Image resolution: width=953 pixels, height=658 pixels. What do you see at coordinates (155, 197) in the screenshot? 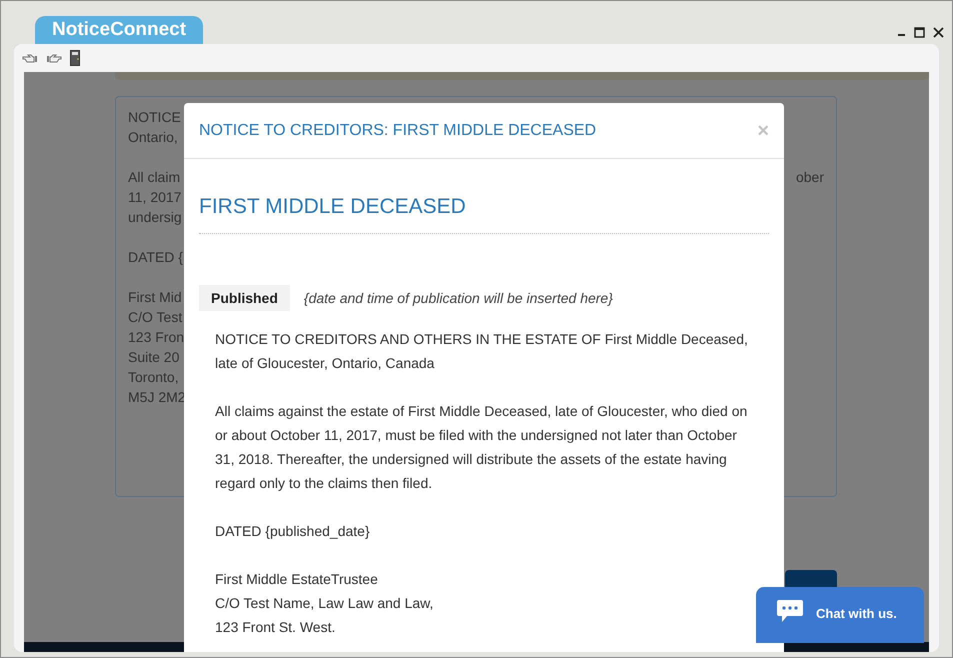
I see `notice-text: 11, 2017` at bounding box center [155, 197].